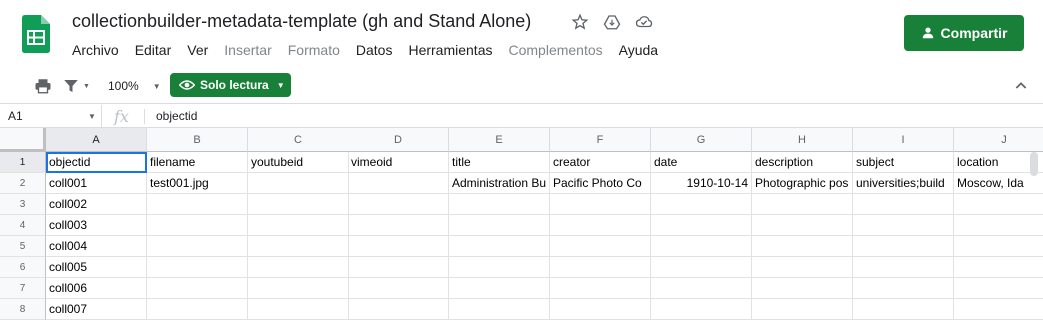 Image resolution: width=1043 pixels, height=320 pixels. Describe the element at coordinates (701, 140) in the screenshot. I see `column-header: G` at that location.